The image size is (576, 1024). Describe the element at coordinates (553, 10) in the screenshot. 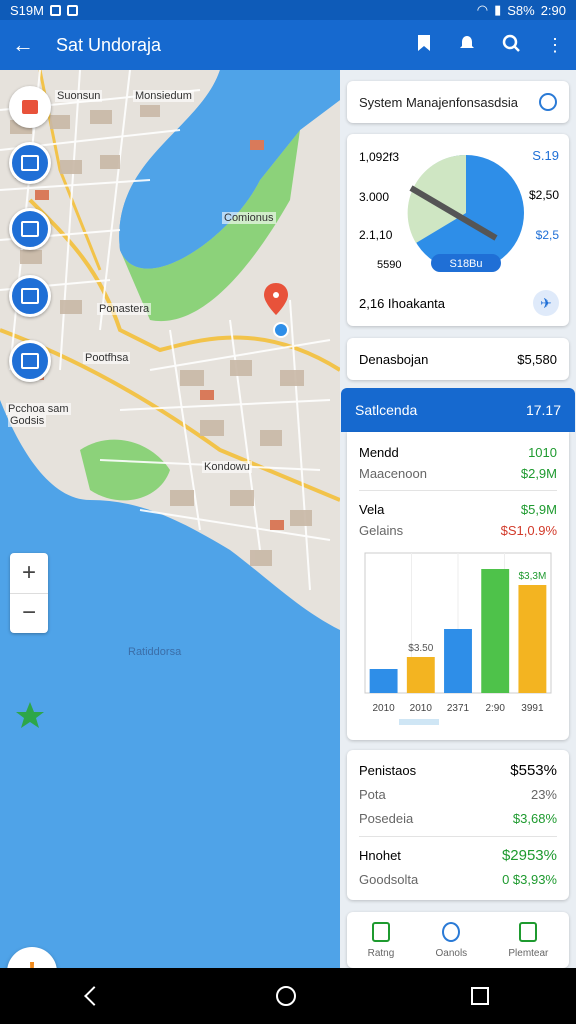

I see `status-time-right: 2:90` at that location.